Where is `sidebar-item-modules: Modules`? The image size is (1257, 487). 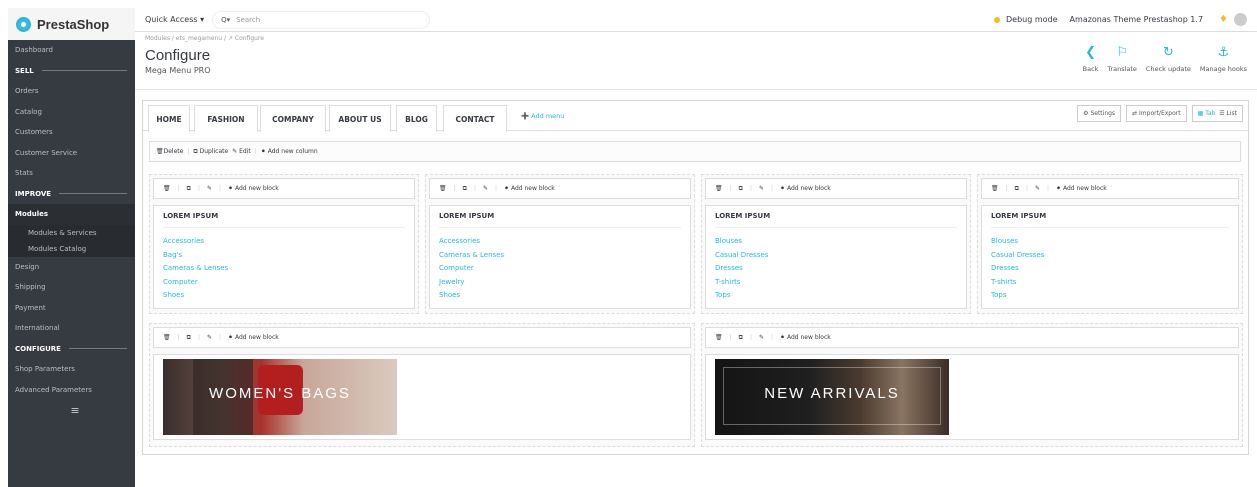 sidebar-item-modules: Modules is located at coordinates (71, 214).